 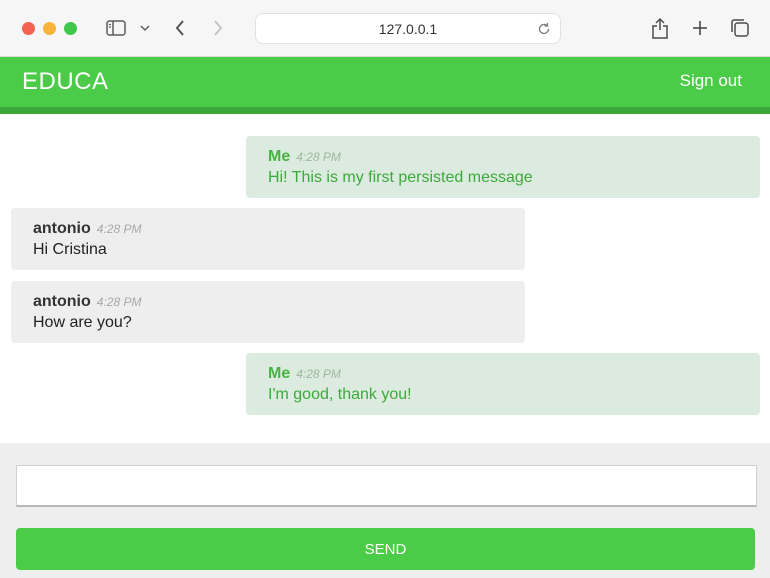 What do you see at coordinates (70, 28) in the screenshot?
I see `zoom-window-button` at bounding box center [70, 28].